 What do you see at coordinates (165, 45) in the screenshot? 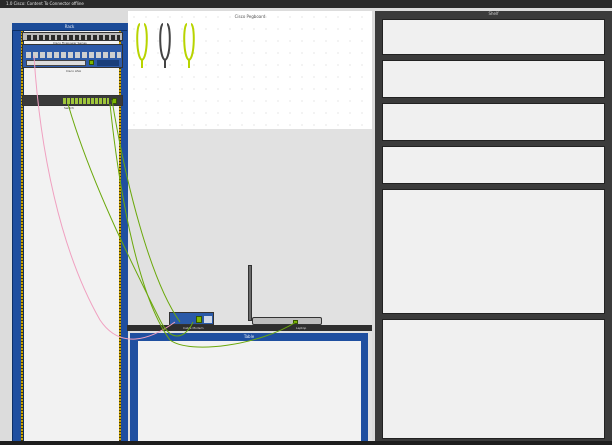
I see `hanging-cable-gray` at bounding box center [165, 45].